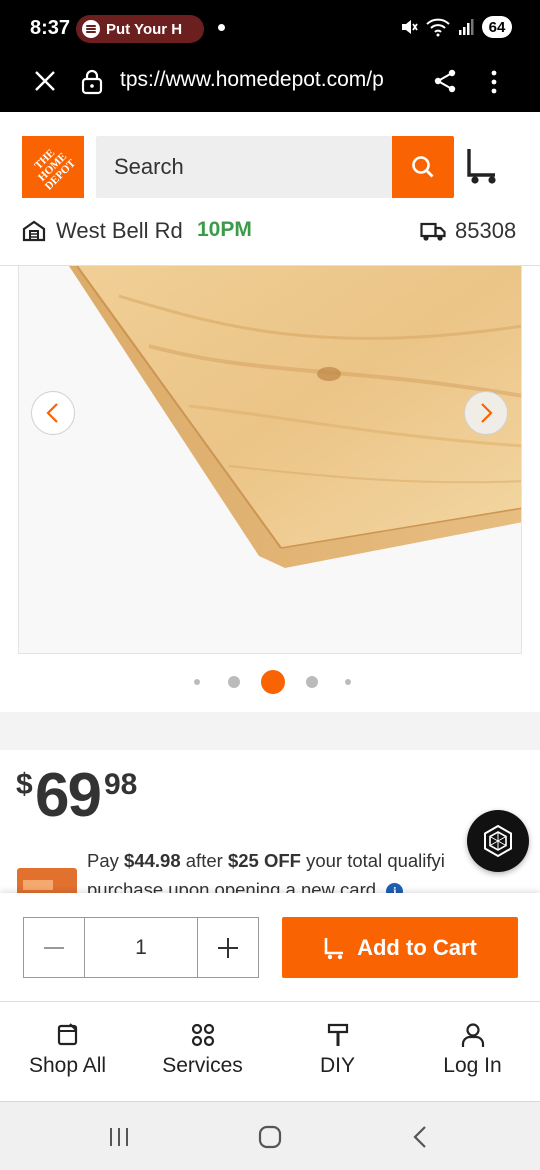 The image size is (540, 1170). What do you see at coordinates (202, 1065) in the screenshot?
I see `nav-label: Services` at bounding box center [202, 1065].